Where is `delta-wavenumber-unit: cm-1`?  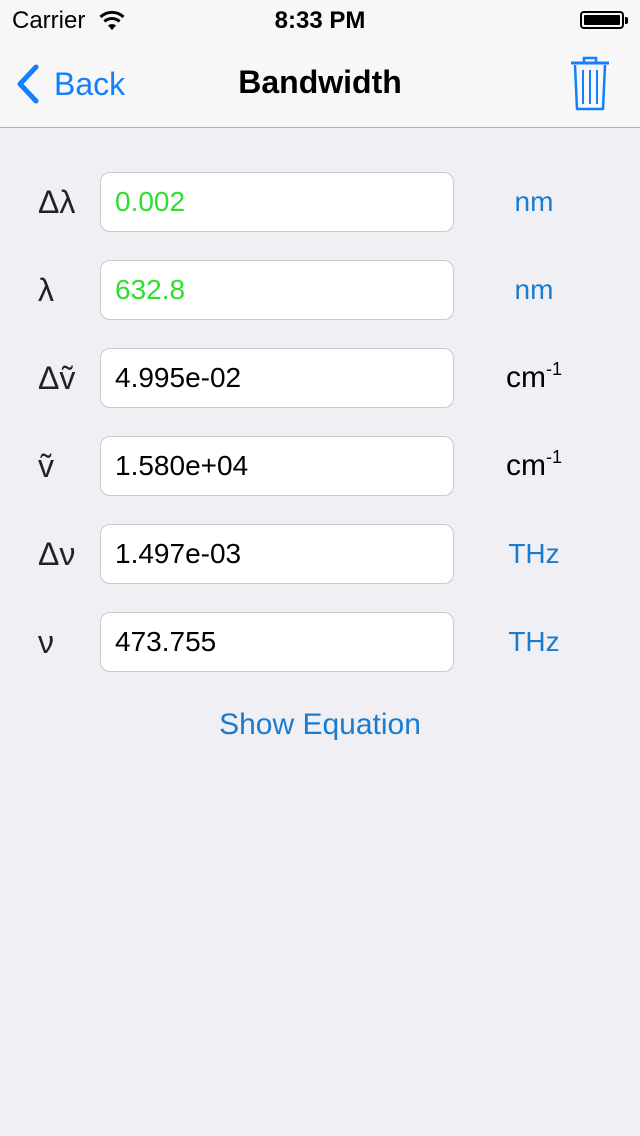 delta-wavenumber-unit: cm-1 is located at coordinates (534, 378).